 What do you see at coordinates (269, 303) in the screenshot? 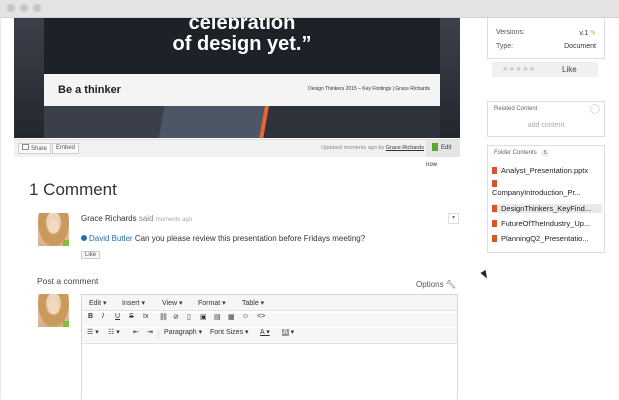
I see `editor-menubar: Edit ▾ Insert ▾ View ▾ Format ▾ Table ▾` at bounding box center [269, 303].